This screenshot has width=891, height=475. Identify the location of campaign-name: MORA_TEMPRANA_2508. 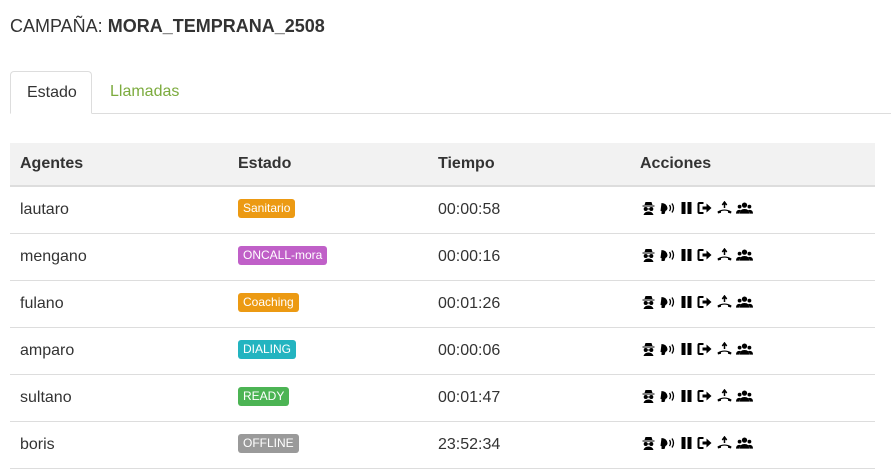
(216, 26).